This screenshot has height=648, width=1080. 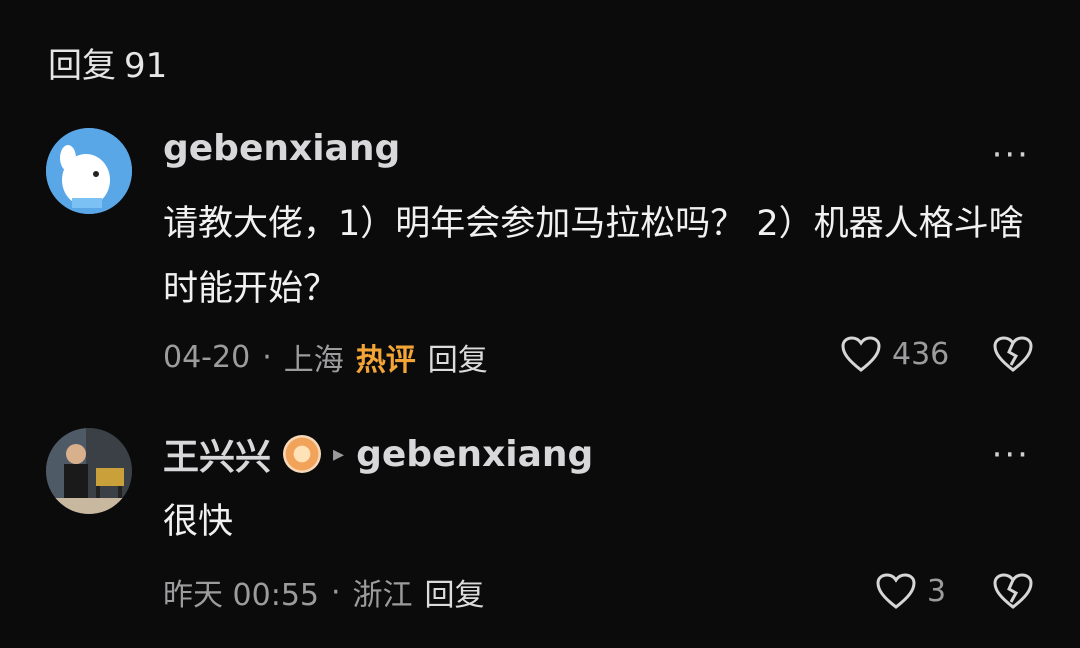 What do you see at coordinates (198, 522) in the screenshot?
I see `comment-text: 很快` at bounding box center [198, 522].